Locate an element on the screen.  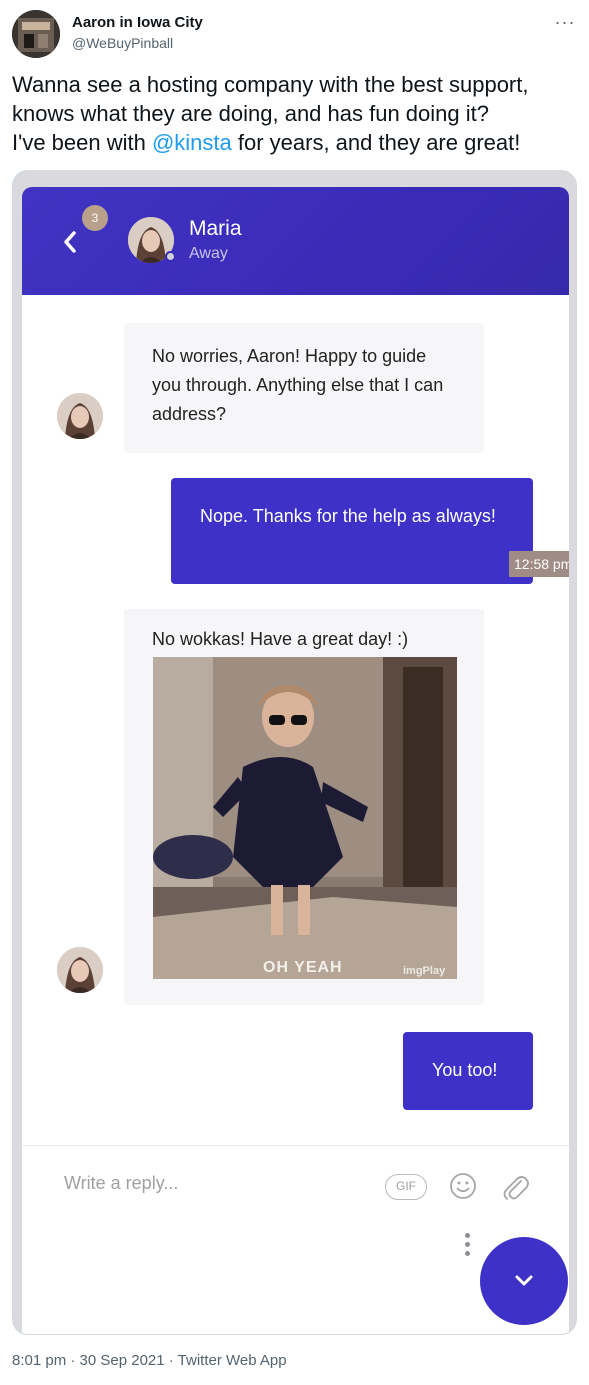
reply-bar: GIF is located at coordinates (295, 1184).